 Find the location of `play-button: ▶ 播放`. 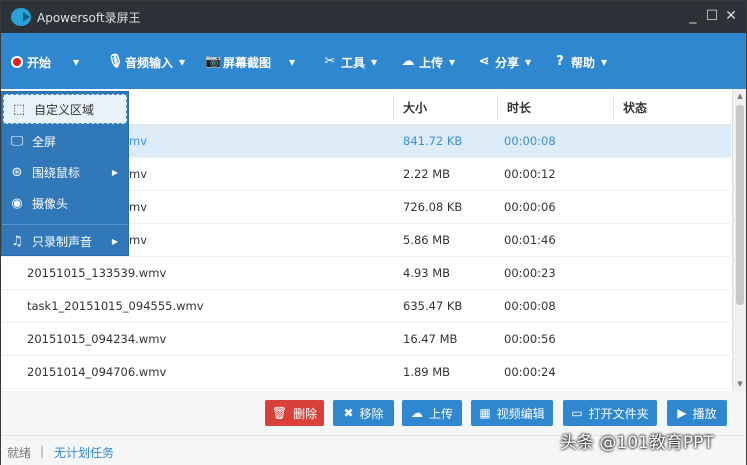

play-button: ▶ 播放 is located at coordinates (697, 413).